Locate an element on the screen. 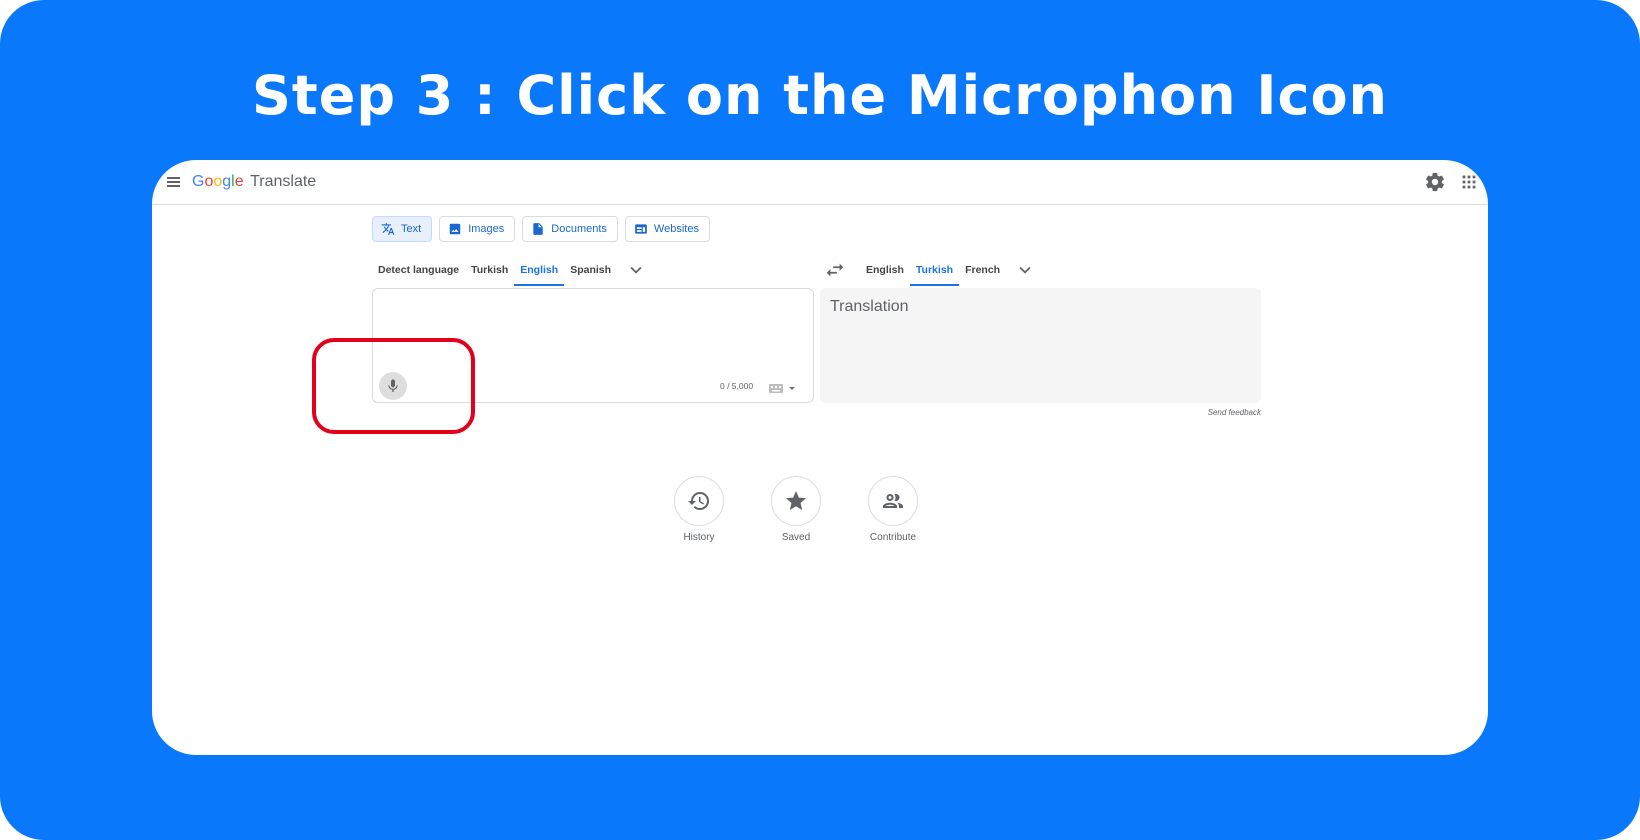 This screenshot has width=1640, height=840. website-icon is located at coordinates (641, 229).